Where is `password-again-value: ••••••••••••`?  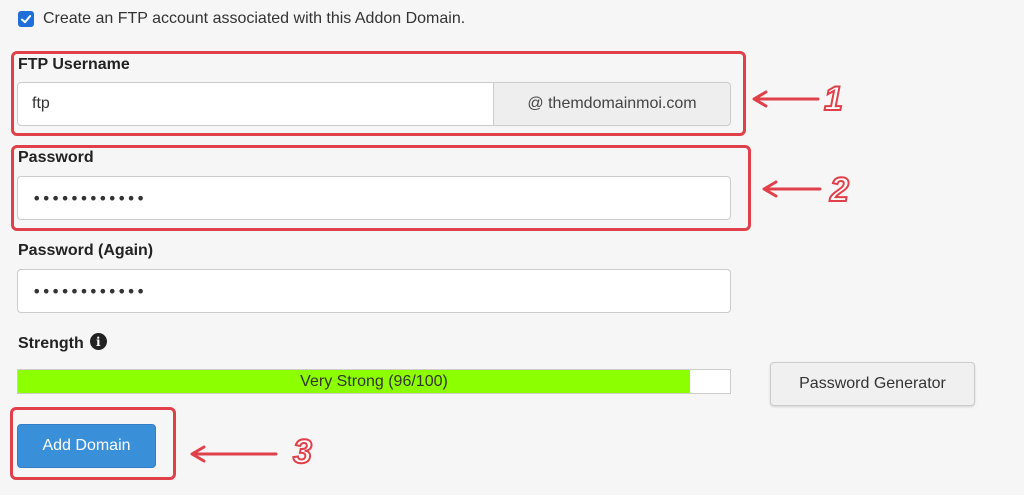 password-again-value: •••••••••••• is located at coordinates (89, 291).